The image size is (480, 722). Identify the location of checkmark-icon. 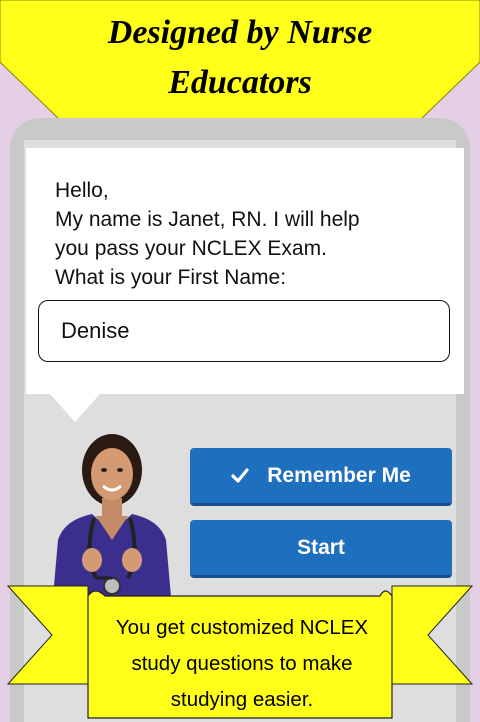
(240, 475).